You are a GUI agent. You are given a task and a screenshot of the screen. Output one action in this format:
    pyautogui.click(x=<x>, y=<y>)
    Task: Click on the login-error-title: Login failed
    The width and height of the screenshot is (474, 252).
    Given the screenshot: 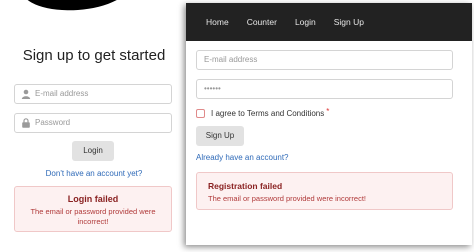 What is the action you would take?
    pyautogui.click(x=93, y=199)
    